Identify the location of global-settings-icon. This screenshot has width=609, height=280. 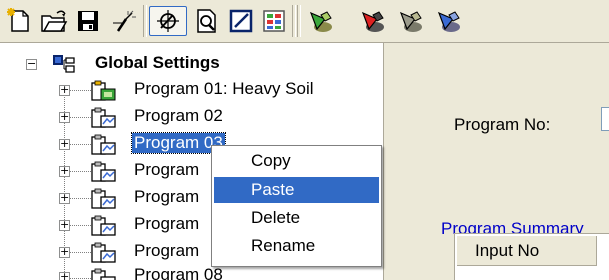
(63, 64).